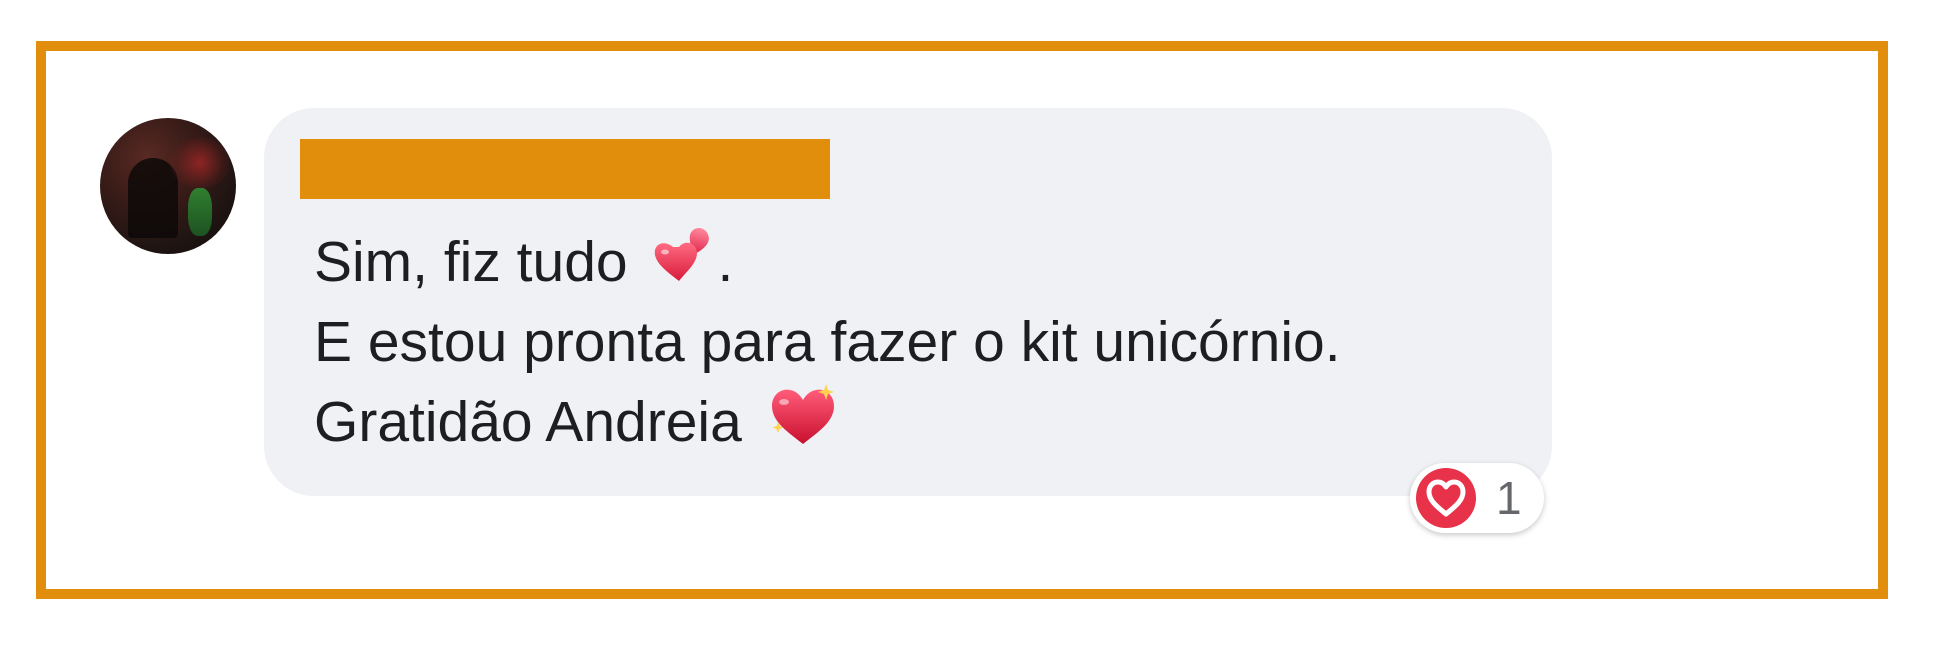  I want to click on avatar, so click(168, 186).